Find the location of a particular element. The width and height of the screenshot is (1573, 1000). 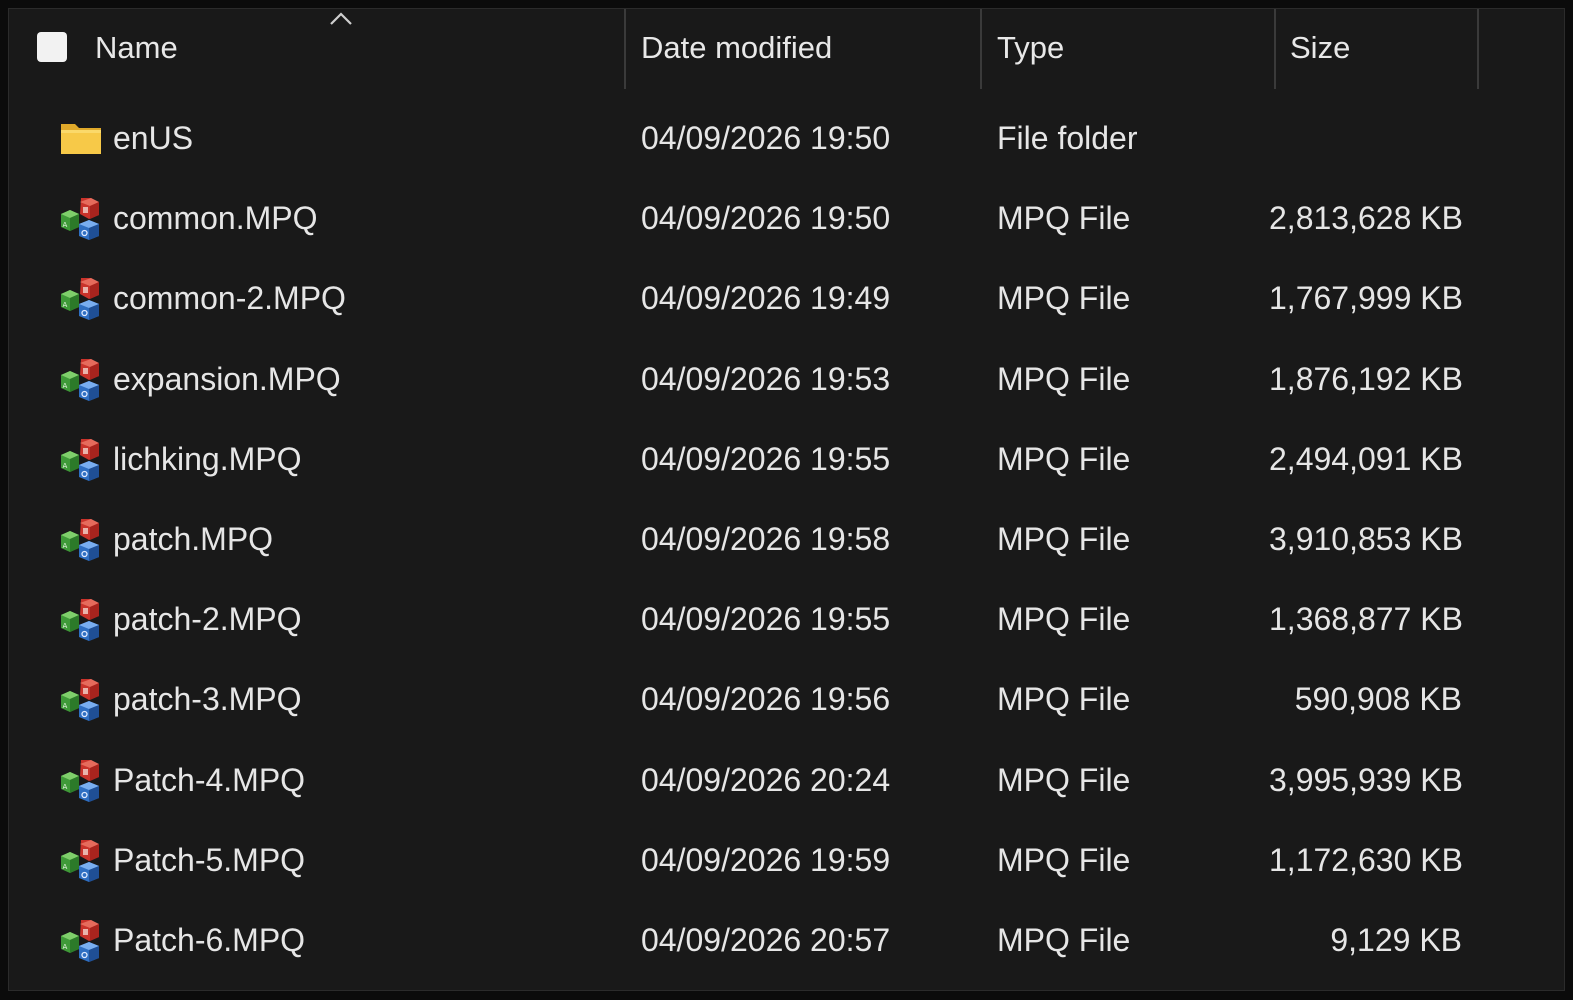

file-date-modified: 04/09/2026 19:56 is located at coordinates (766, 699).